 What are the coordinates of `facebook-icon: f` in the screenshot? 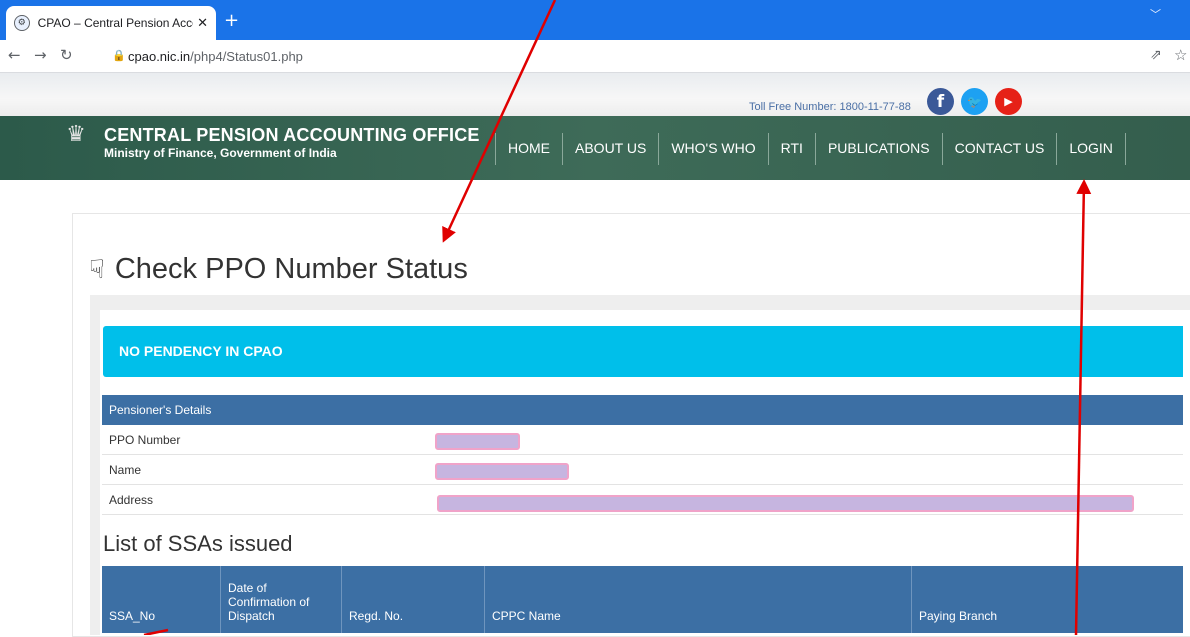 It's located at (940, 101).